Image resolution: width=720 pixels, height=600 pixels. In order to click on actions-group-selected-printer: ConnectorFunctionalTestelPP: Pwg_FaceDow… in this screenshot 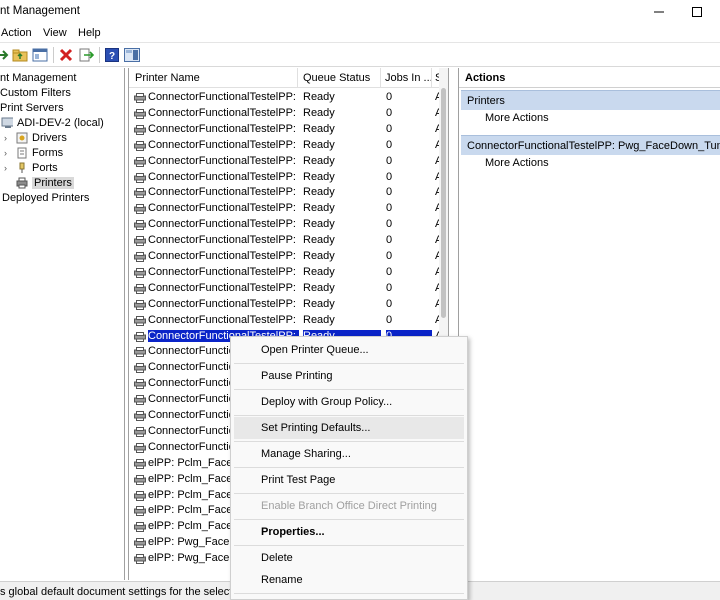, I will do `click(590, 145)`.